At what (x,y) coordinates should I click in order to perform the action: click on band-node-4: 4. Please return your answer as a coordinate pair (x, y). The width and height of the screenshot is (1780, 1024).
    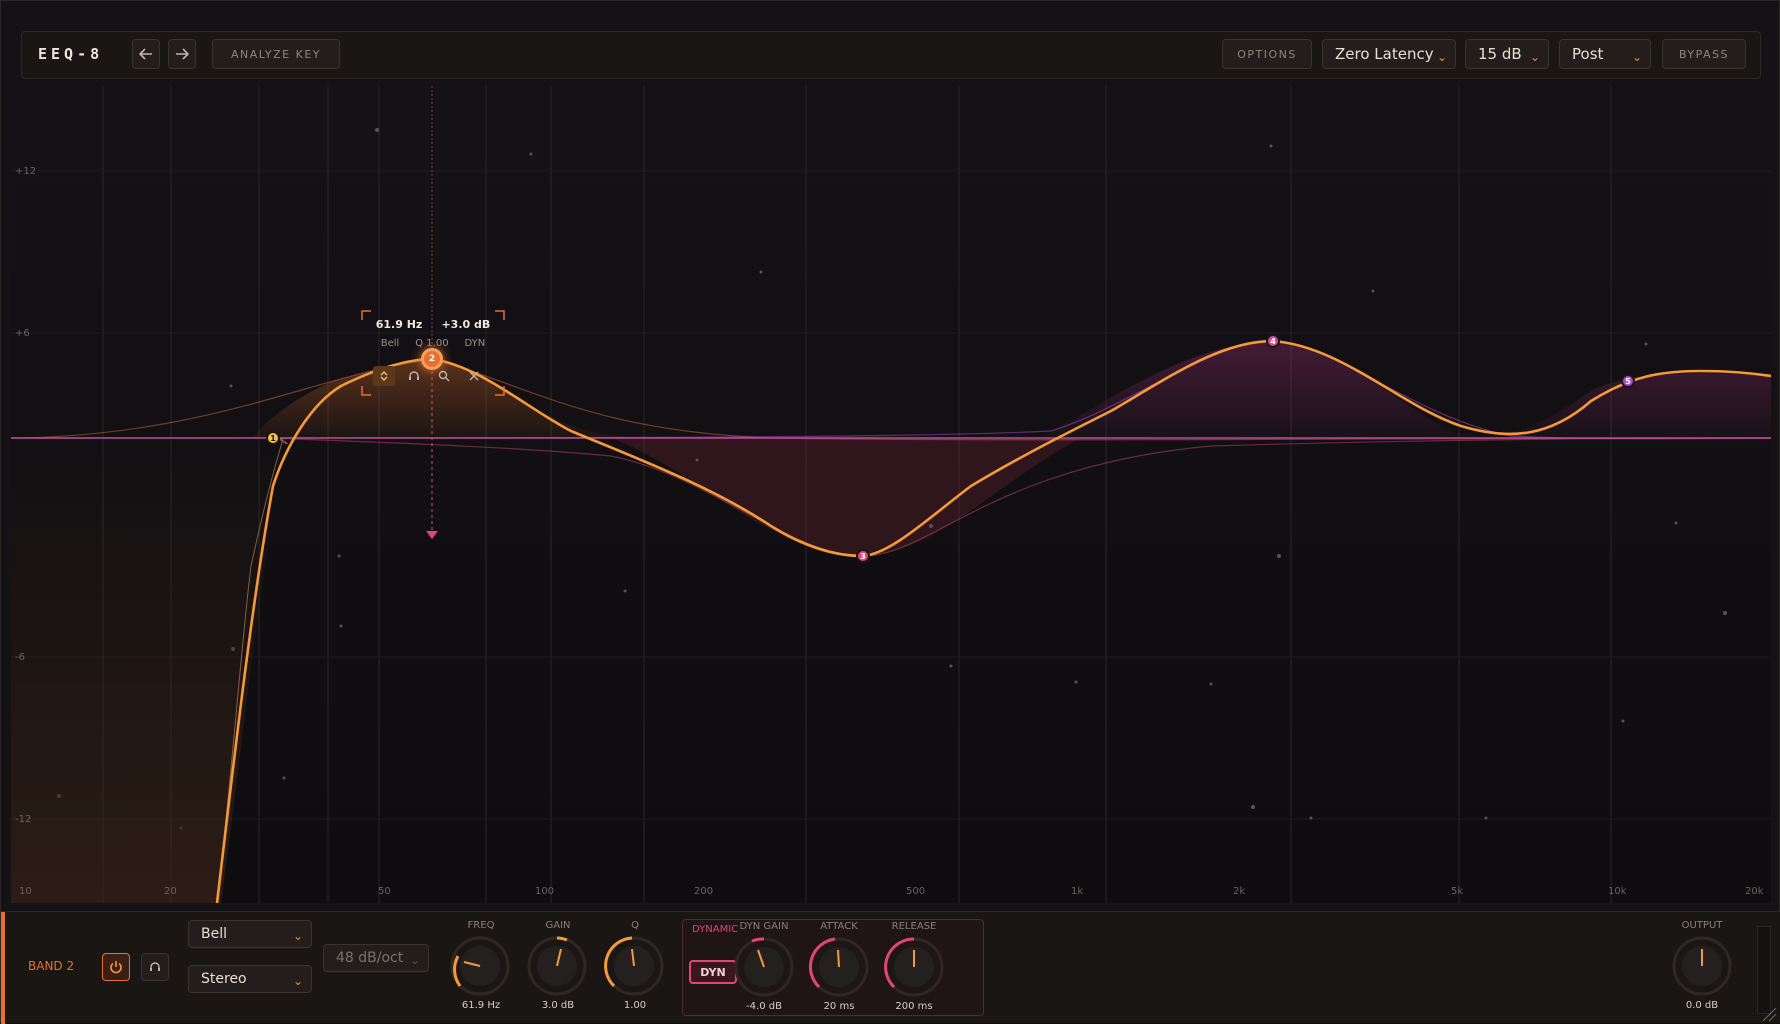
    Looking at the image, I should click on (1273, 341).